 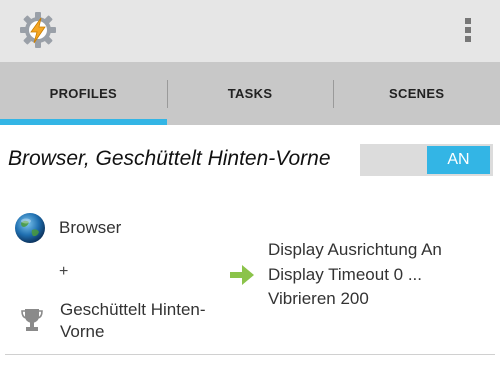 What do you see at coordinates (169, 159) in the screenshot?
I see `profile-name: Browser, Geschüttelt Hinten-Vorne` at bounding box center [169, 159].